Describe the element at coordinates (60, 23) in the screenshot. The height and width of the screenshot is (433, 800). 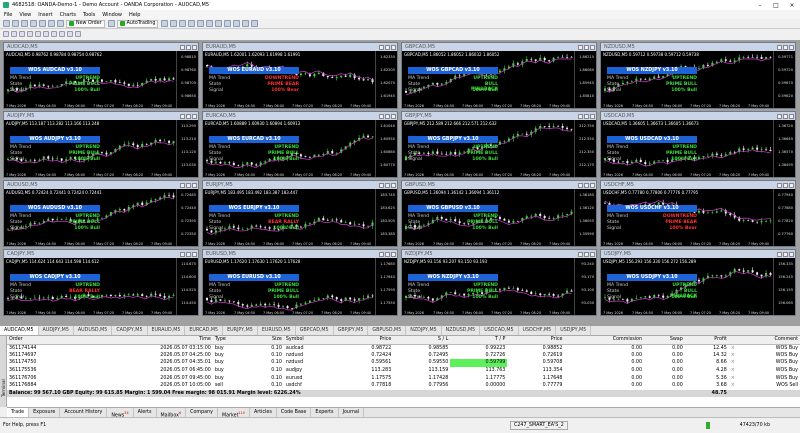
I see `strategy-tester-icon` at that location.